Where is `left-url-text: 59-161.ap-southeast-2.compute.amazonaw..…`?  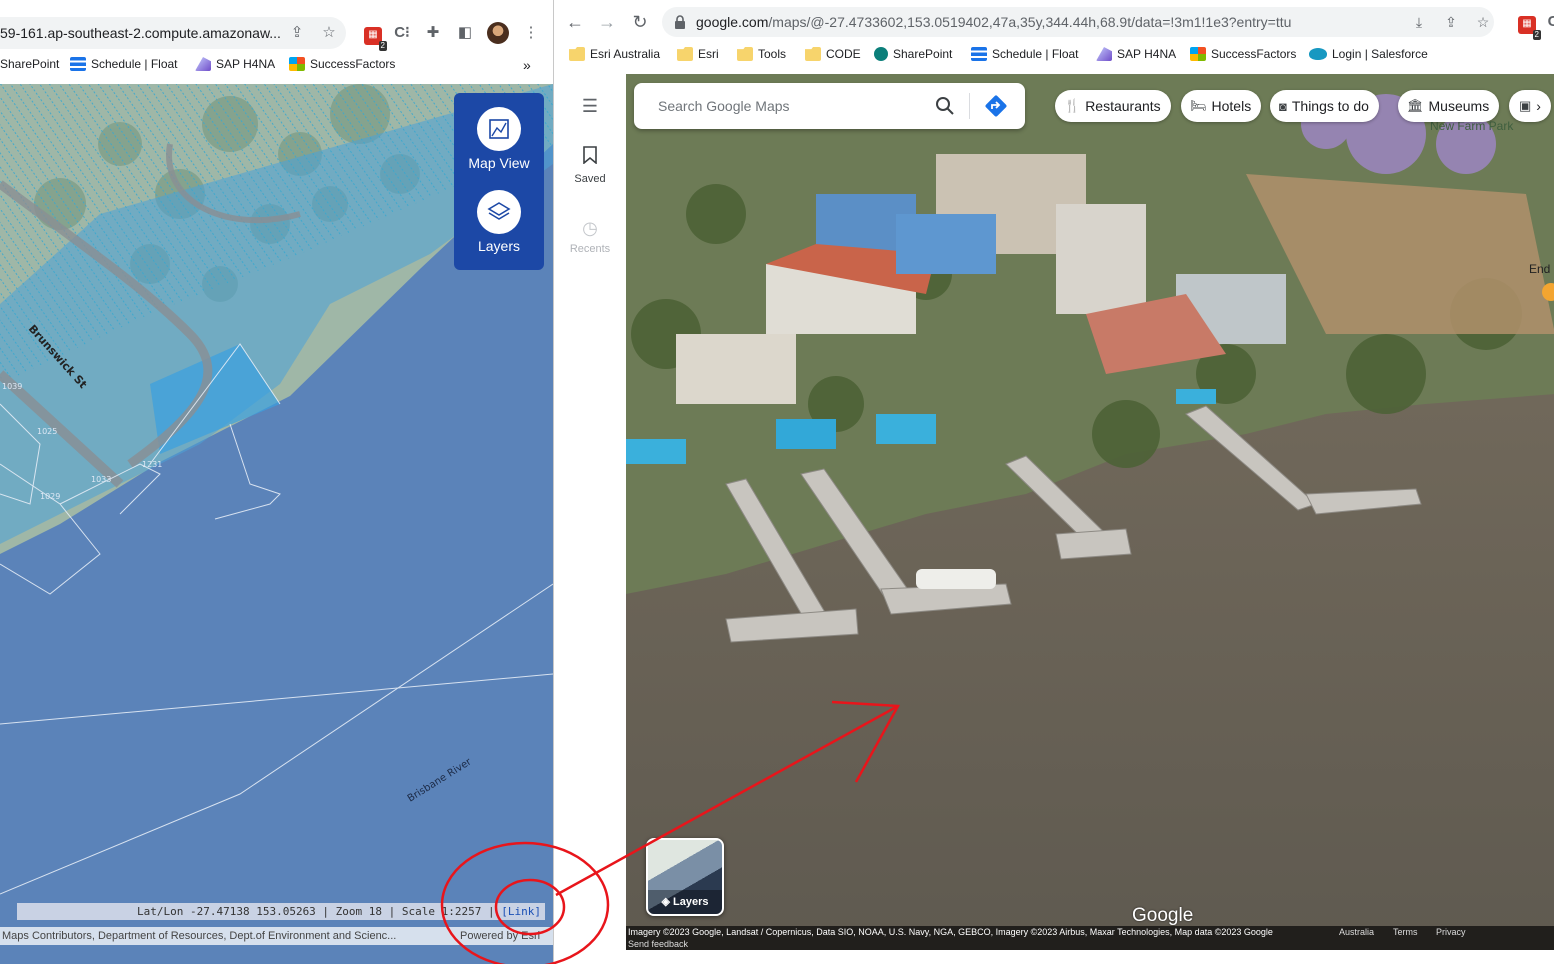
left-url-text: 59-161.ap-southeast-2.compute.amazonaw..… is located at coordinates (141, 33).